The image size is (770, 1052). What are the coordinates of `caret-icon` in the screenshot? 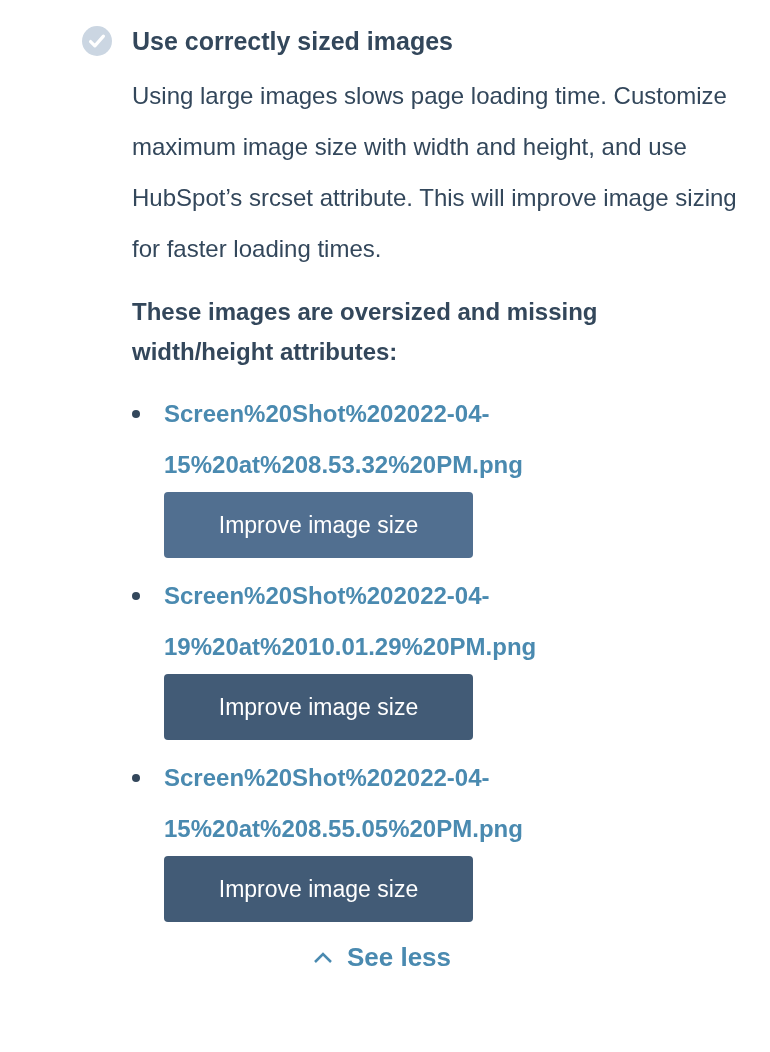 It's located at (322, 957).